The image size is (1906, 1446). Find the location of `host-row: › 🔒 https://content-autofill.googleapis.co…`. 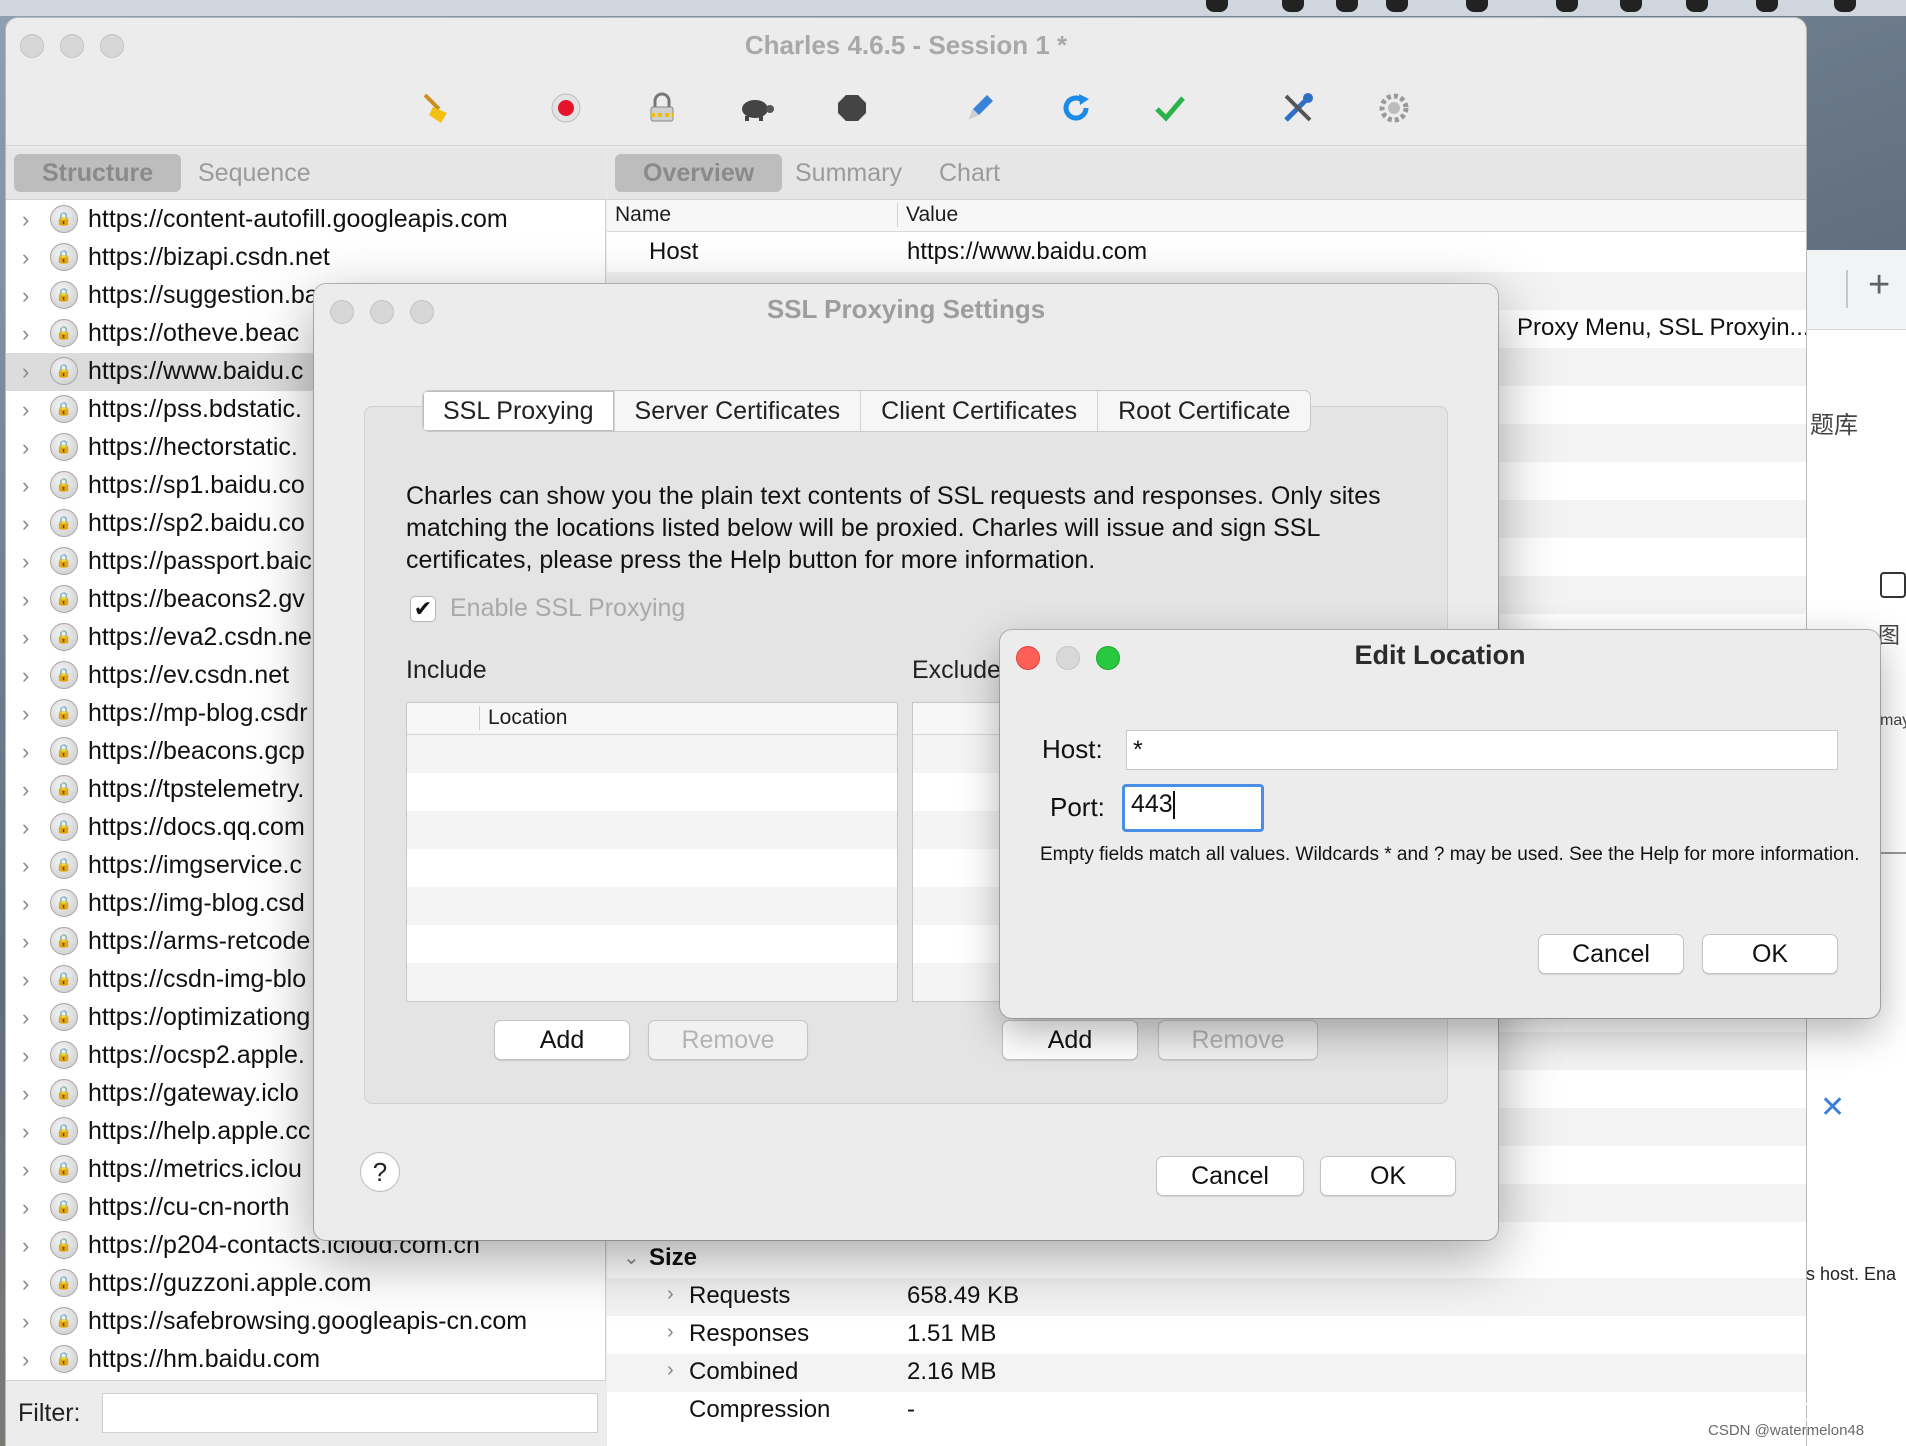

host-row: › 🔒 https://content-autofill.googleapis.co… is located at coordinates (305, 220).